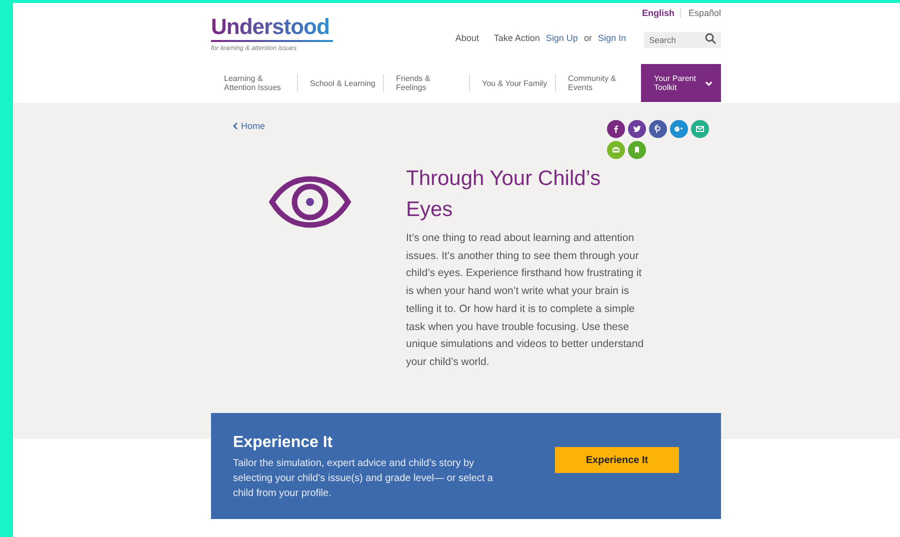 The width and height of the screenshot is (900, 537). What do you see at coordinates (598, 83) in the screenshot?
I see `nav-tab: Community & Events` at bounding box center [598, 83].